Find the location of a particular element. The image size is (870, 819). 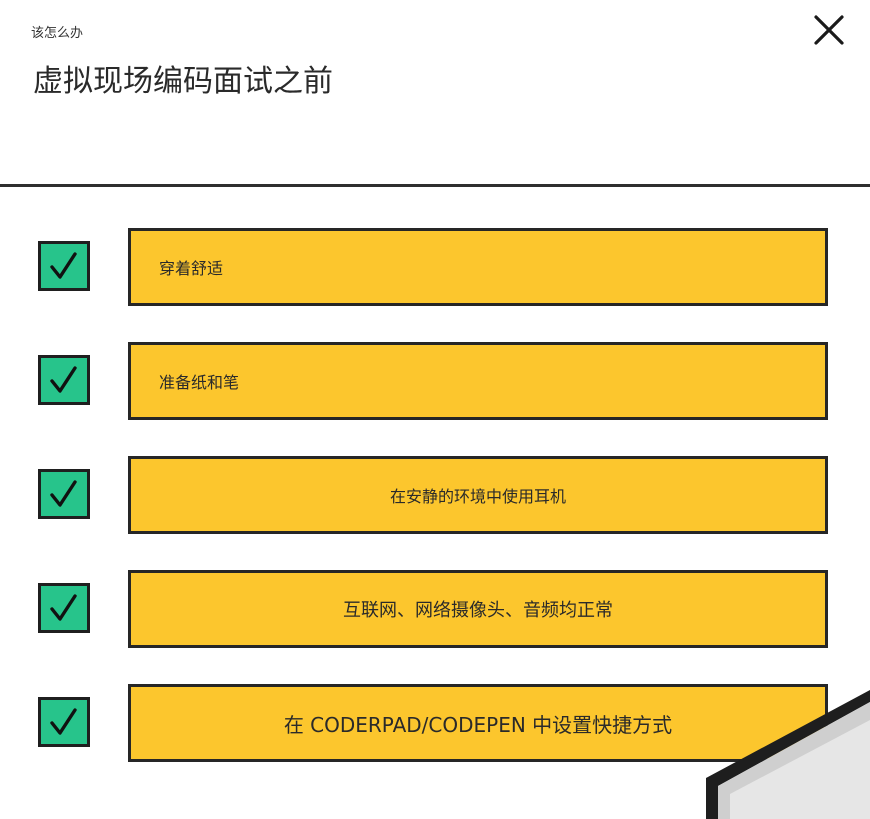

eyebrow-label: 该怎么办 is located at coordinates (57, 33).